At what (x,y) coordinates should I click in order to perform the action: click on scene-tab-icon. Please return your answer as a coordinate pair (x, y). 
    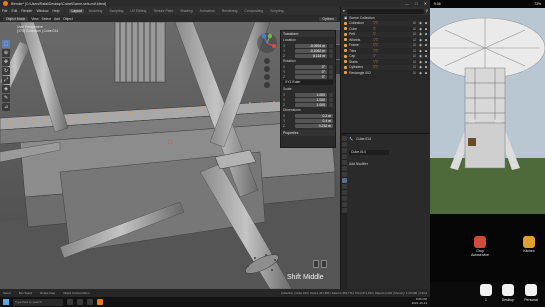
    Looking at the image, I should click on (344, 162).